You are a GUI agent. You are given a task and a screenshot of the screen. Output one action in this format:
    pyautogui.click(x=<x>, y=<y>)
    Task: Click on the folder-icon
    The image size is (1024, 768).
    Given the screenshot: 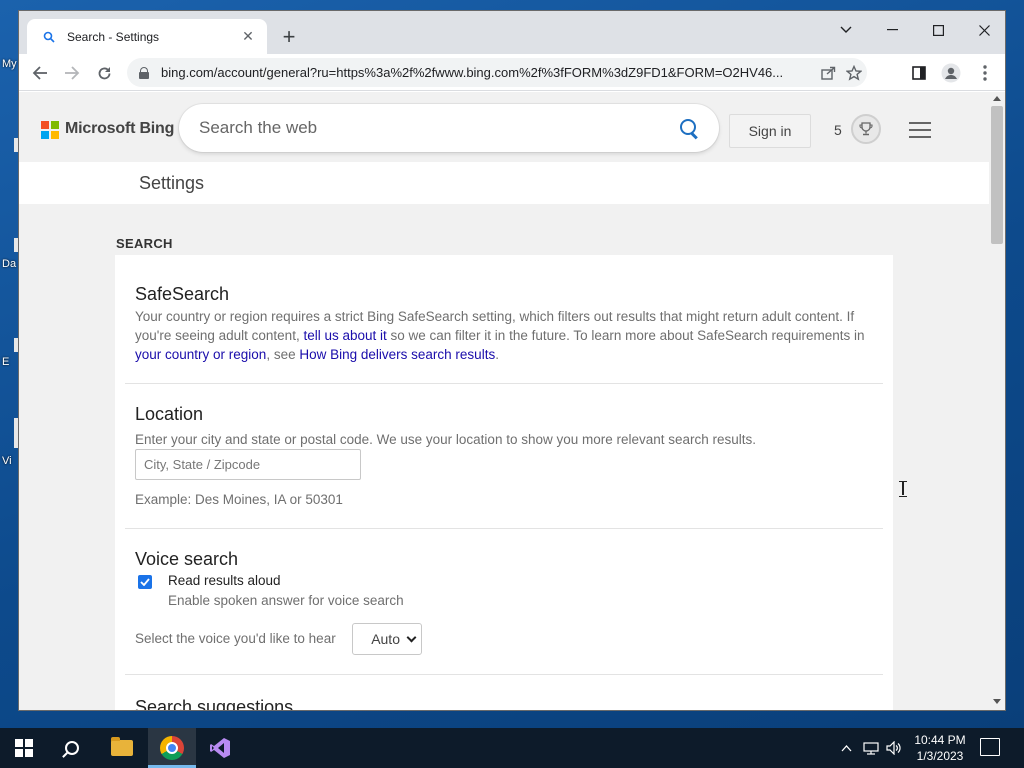 What is the action you would take?
    pyautogui.click(x=122, y=746)
    